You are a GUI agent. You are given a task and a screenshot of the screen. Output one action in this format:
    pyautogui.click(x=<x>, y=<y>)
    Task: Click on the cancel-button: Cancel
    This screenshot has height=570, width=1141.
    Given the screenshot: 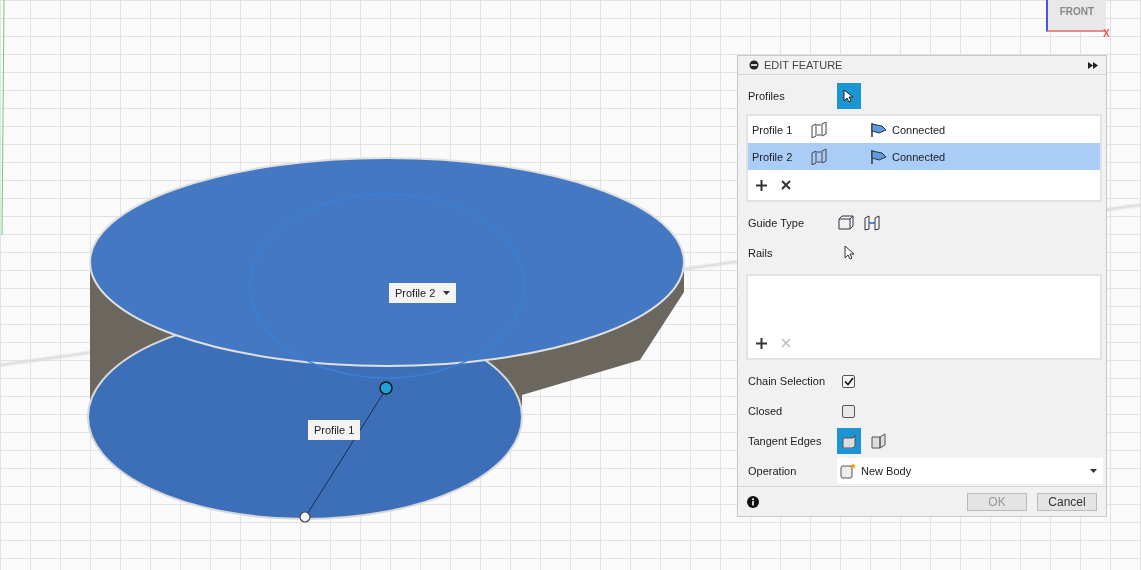 What is the action you would take?
    pyautogui.click(x=1067, y=501)
    